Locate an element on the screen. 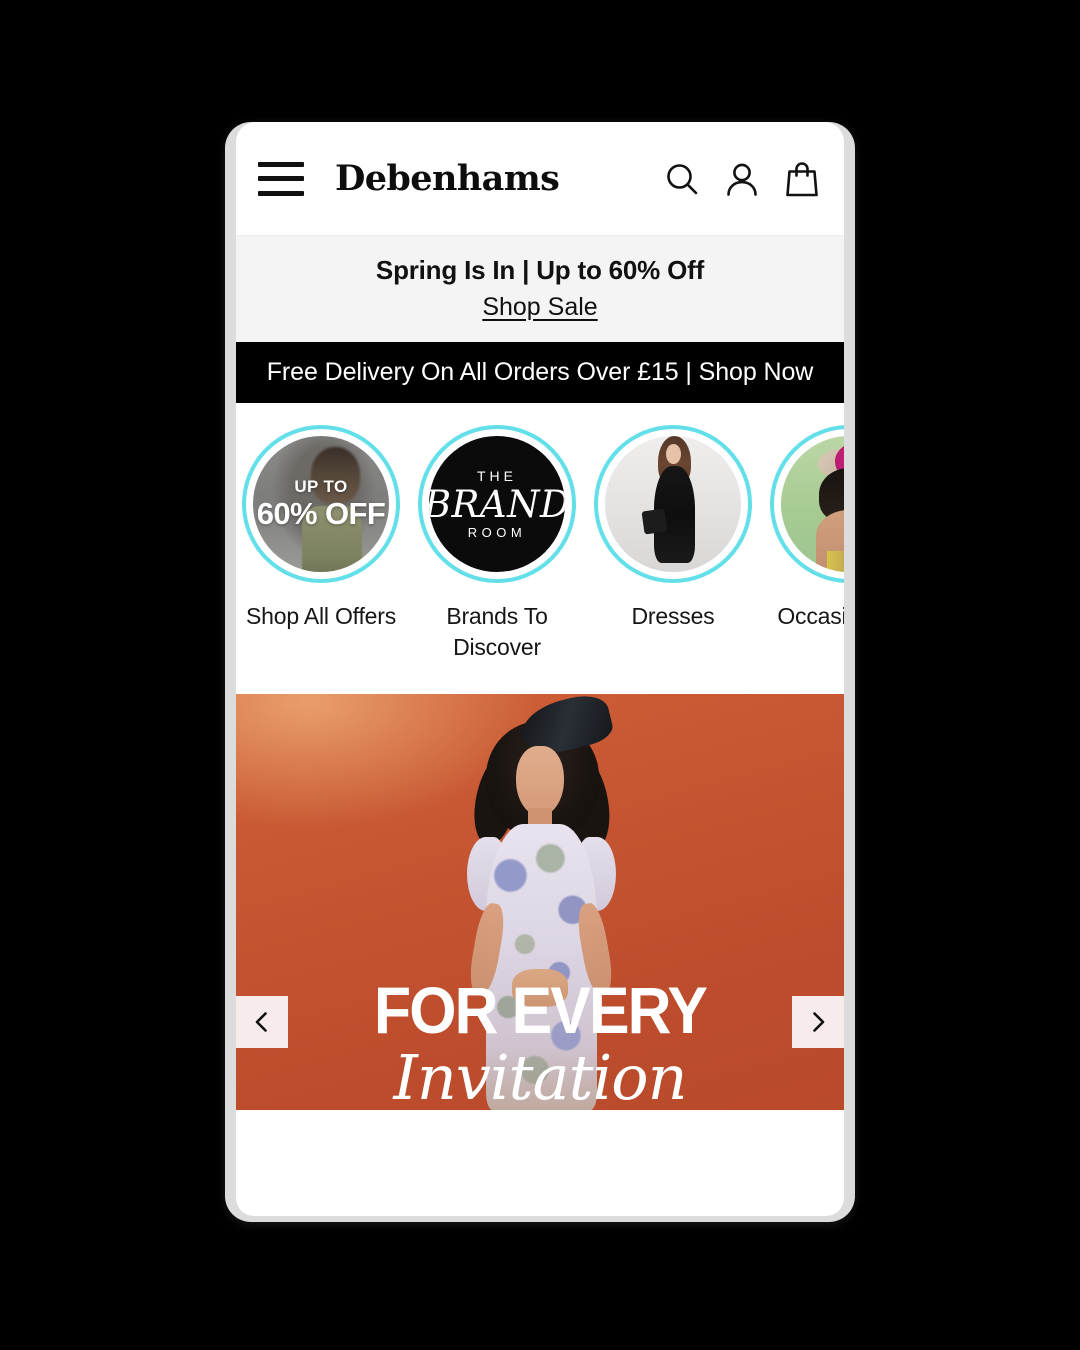 The width and height of the screenshot is (1080, 1350). category-item-brands-to-discover: THE BRAND ROOM Brands To Discover is located at coordinates (497, 544).